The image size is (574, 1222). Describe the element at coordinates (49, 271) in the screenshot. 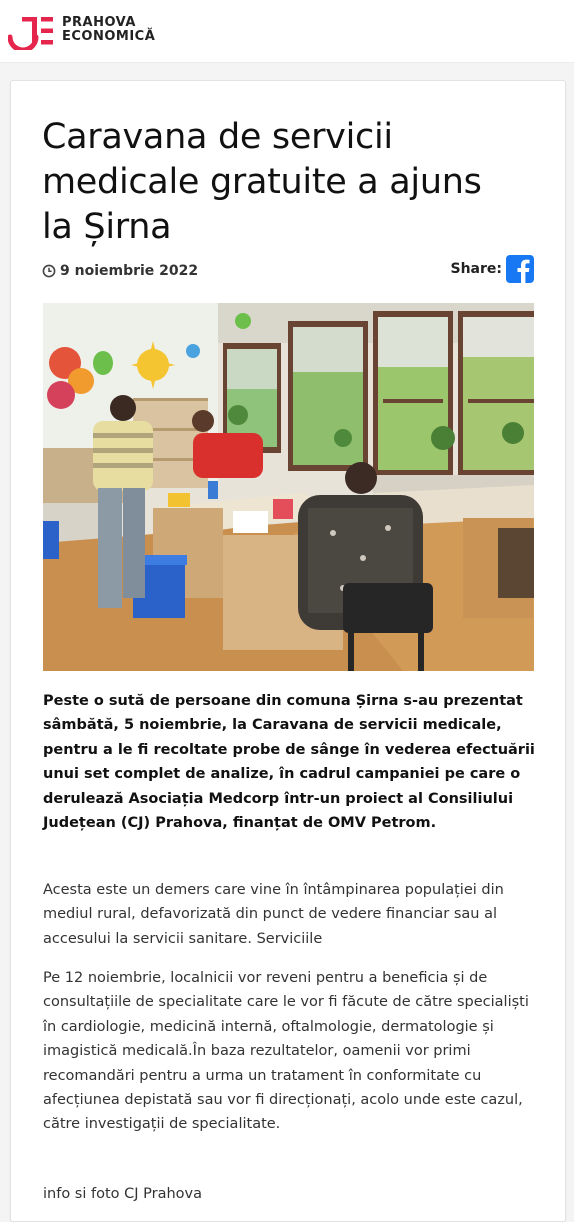

I see `clock-icon` at that location.